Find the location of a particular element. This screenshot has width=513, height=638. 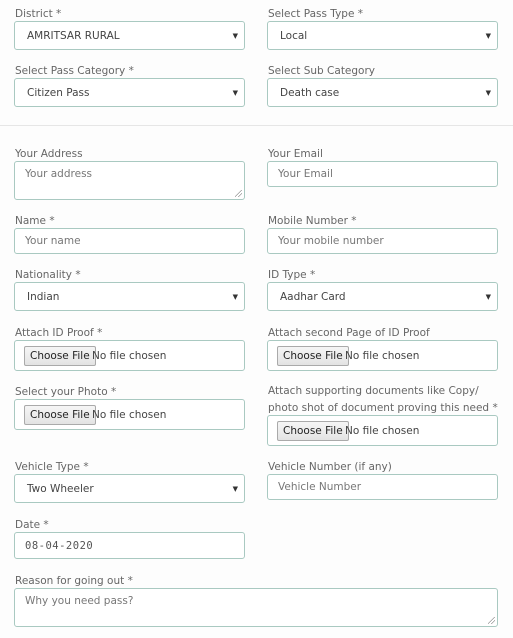

mobile-label: Mobile Number * is located at coordinates (312, 221).